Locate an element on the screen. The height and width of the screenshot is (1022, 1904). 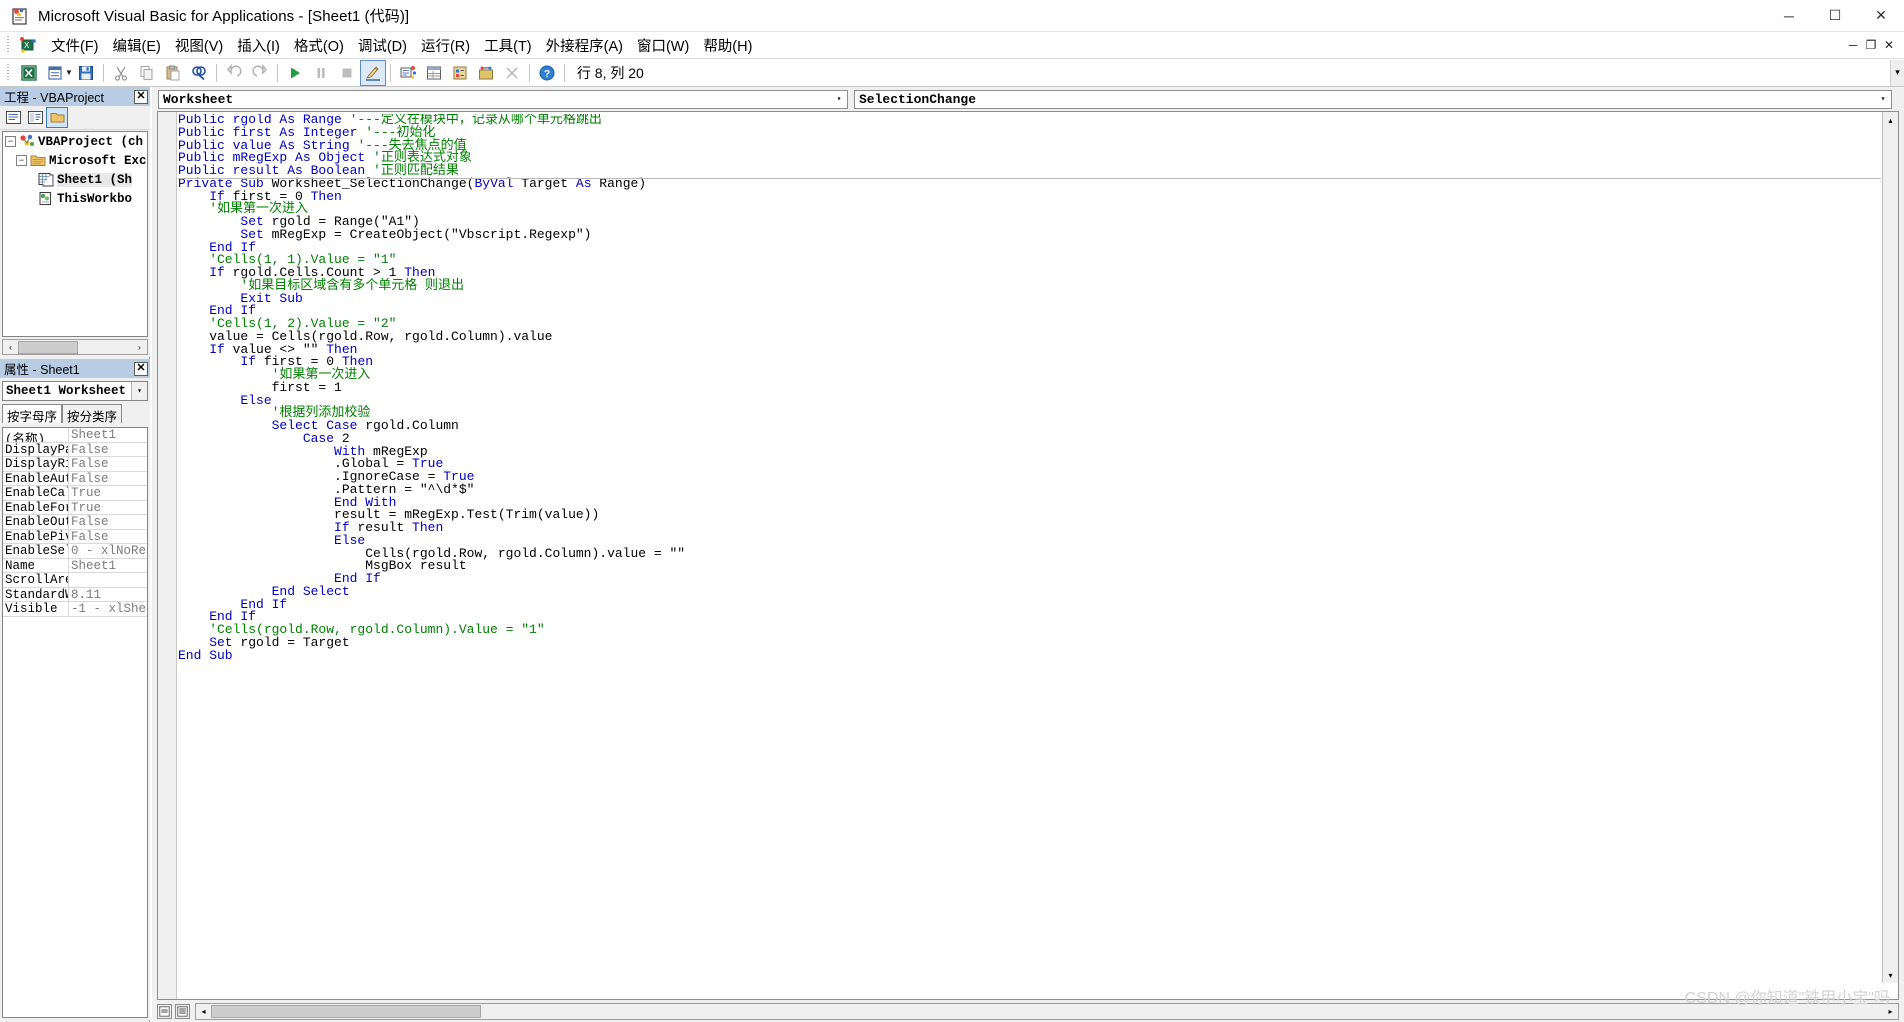
property-value: 8.11 is located at coordinates (108, 595).